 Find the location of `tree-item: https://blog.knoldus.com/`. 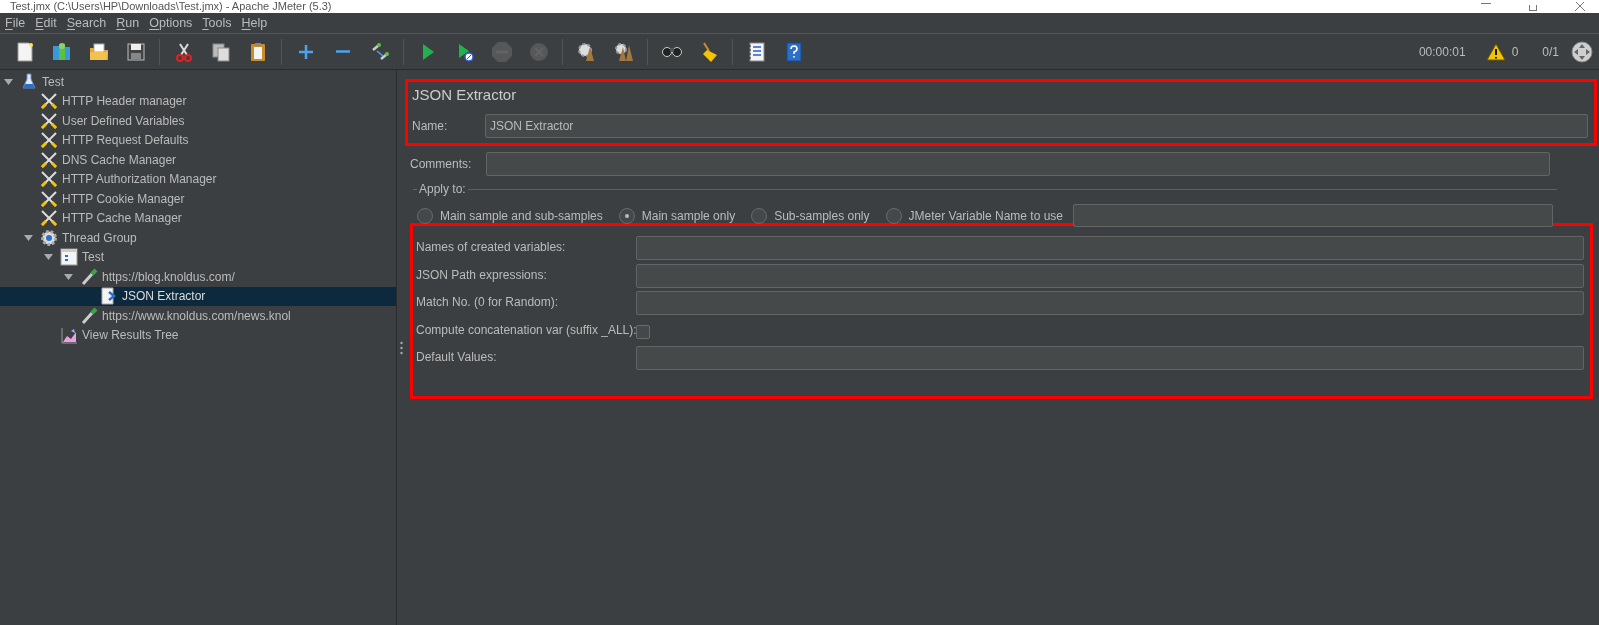

tree-item: https://blog.knoldus.com/ is located at coordinates (198, 277).